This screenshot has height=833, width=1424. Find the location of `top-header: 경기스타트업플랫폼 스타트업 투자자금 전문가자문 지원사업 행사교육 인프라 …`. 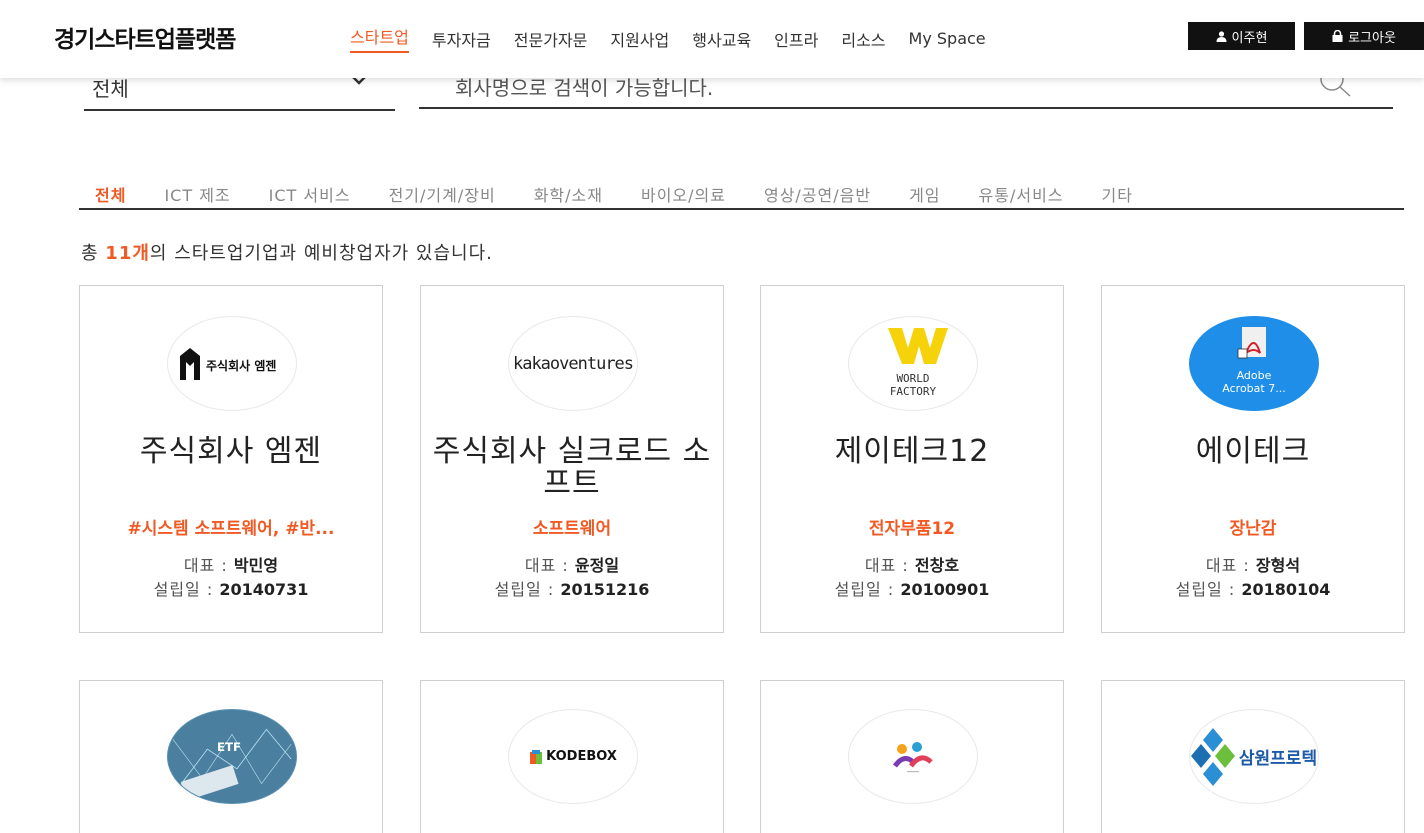

top-header: 경기스타트업플랫폼 스타트업 투자자금 전문가자문 지원사업 행사교육 인프라 … is located at coordinates (712, 39).